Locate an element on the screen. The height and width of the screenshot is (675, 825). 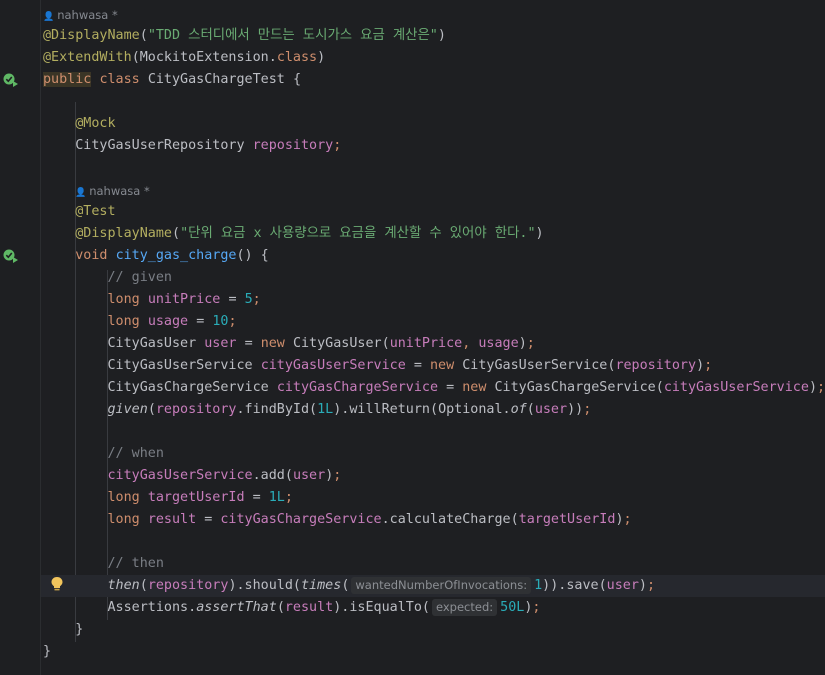
run-test-class-icon is located at coordinates (11, 80).